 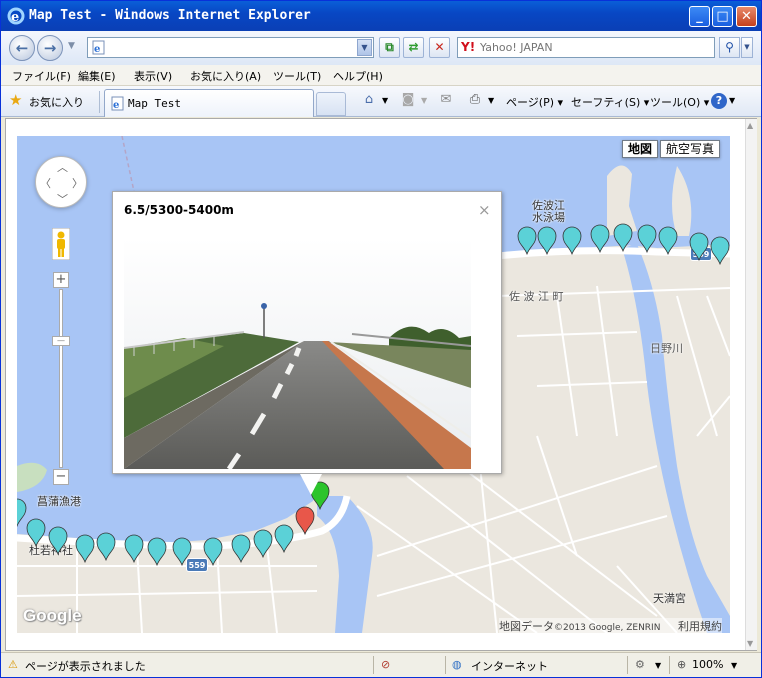 What do you see at coordinates (719, 101) in the screenshot?
I see `help-icon: ?` at bounding box center [719, 101].